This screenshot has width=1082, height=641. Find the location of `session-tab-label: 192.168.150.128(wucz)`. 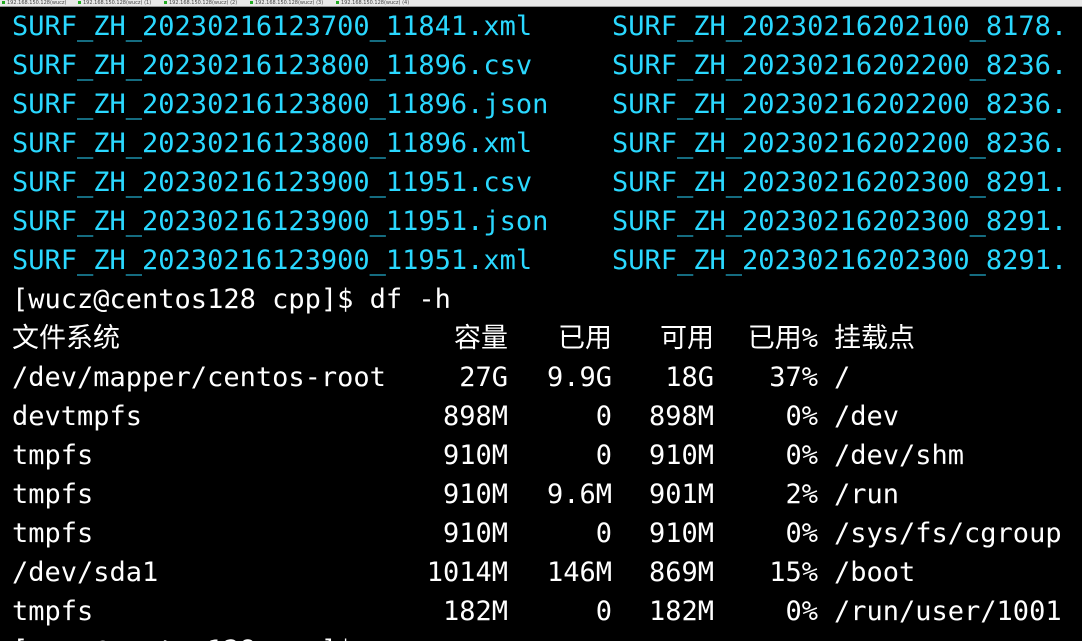

session-tab-label: 192.168.150.128(wucz) is located at coordinates (37, 3).